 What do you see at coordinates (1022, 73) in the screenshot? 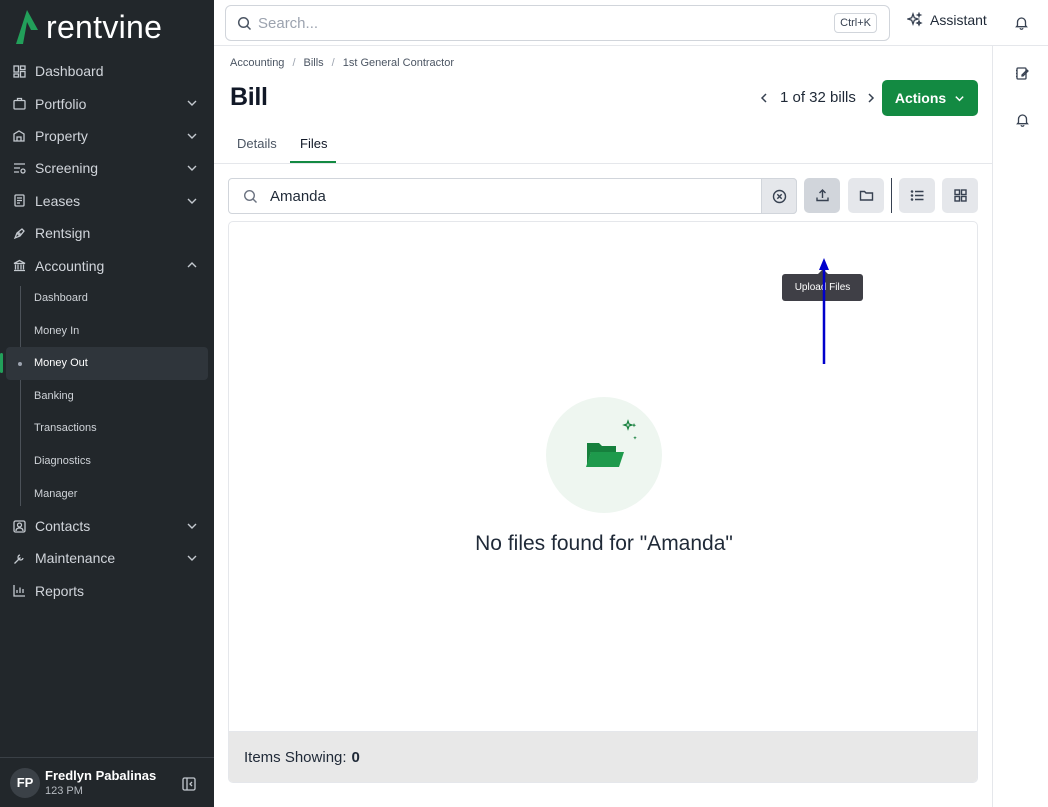
I see `notes-edit-icon` at bounding box center [1022, 73].